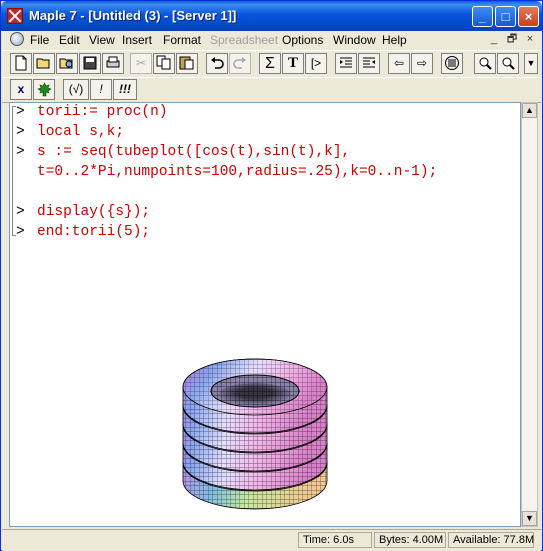 The height and width of the screenshot is (551, 543). I want to click on text-mode-icon: T, so click(293, 63).